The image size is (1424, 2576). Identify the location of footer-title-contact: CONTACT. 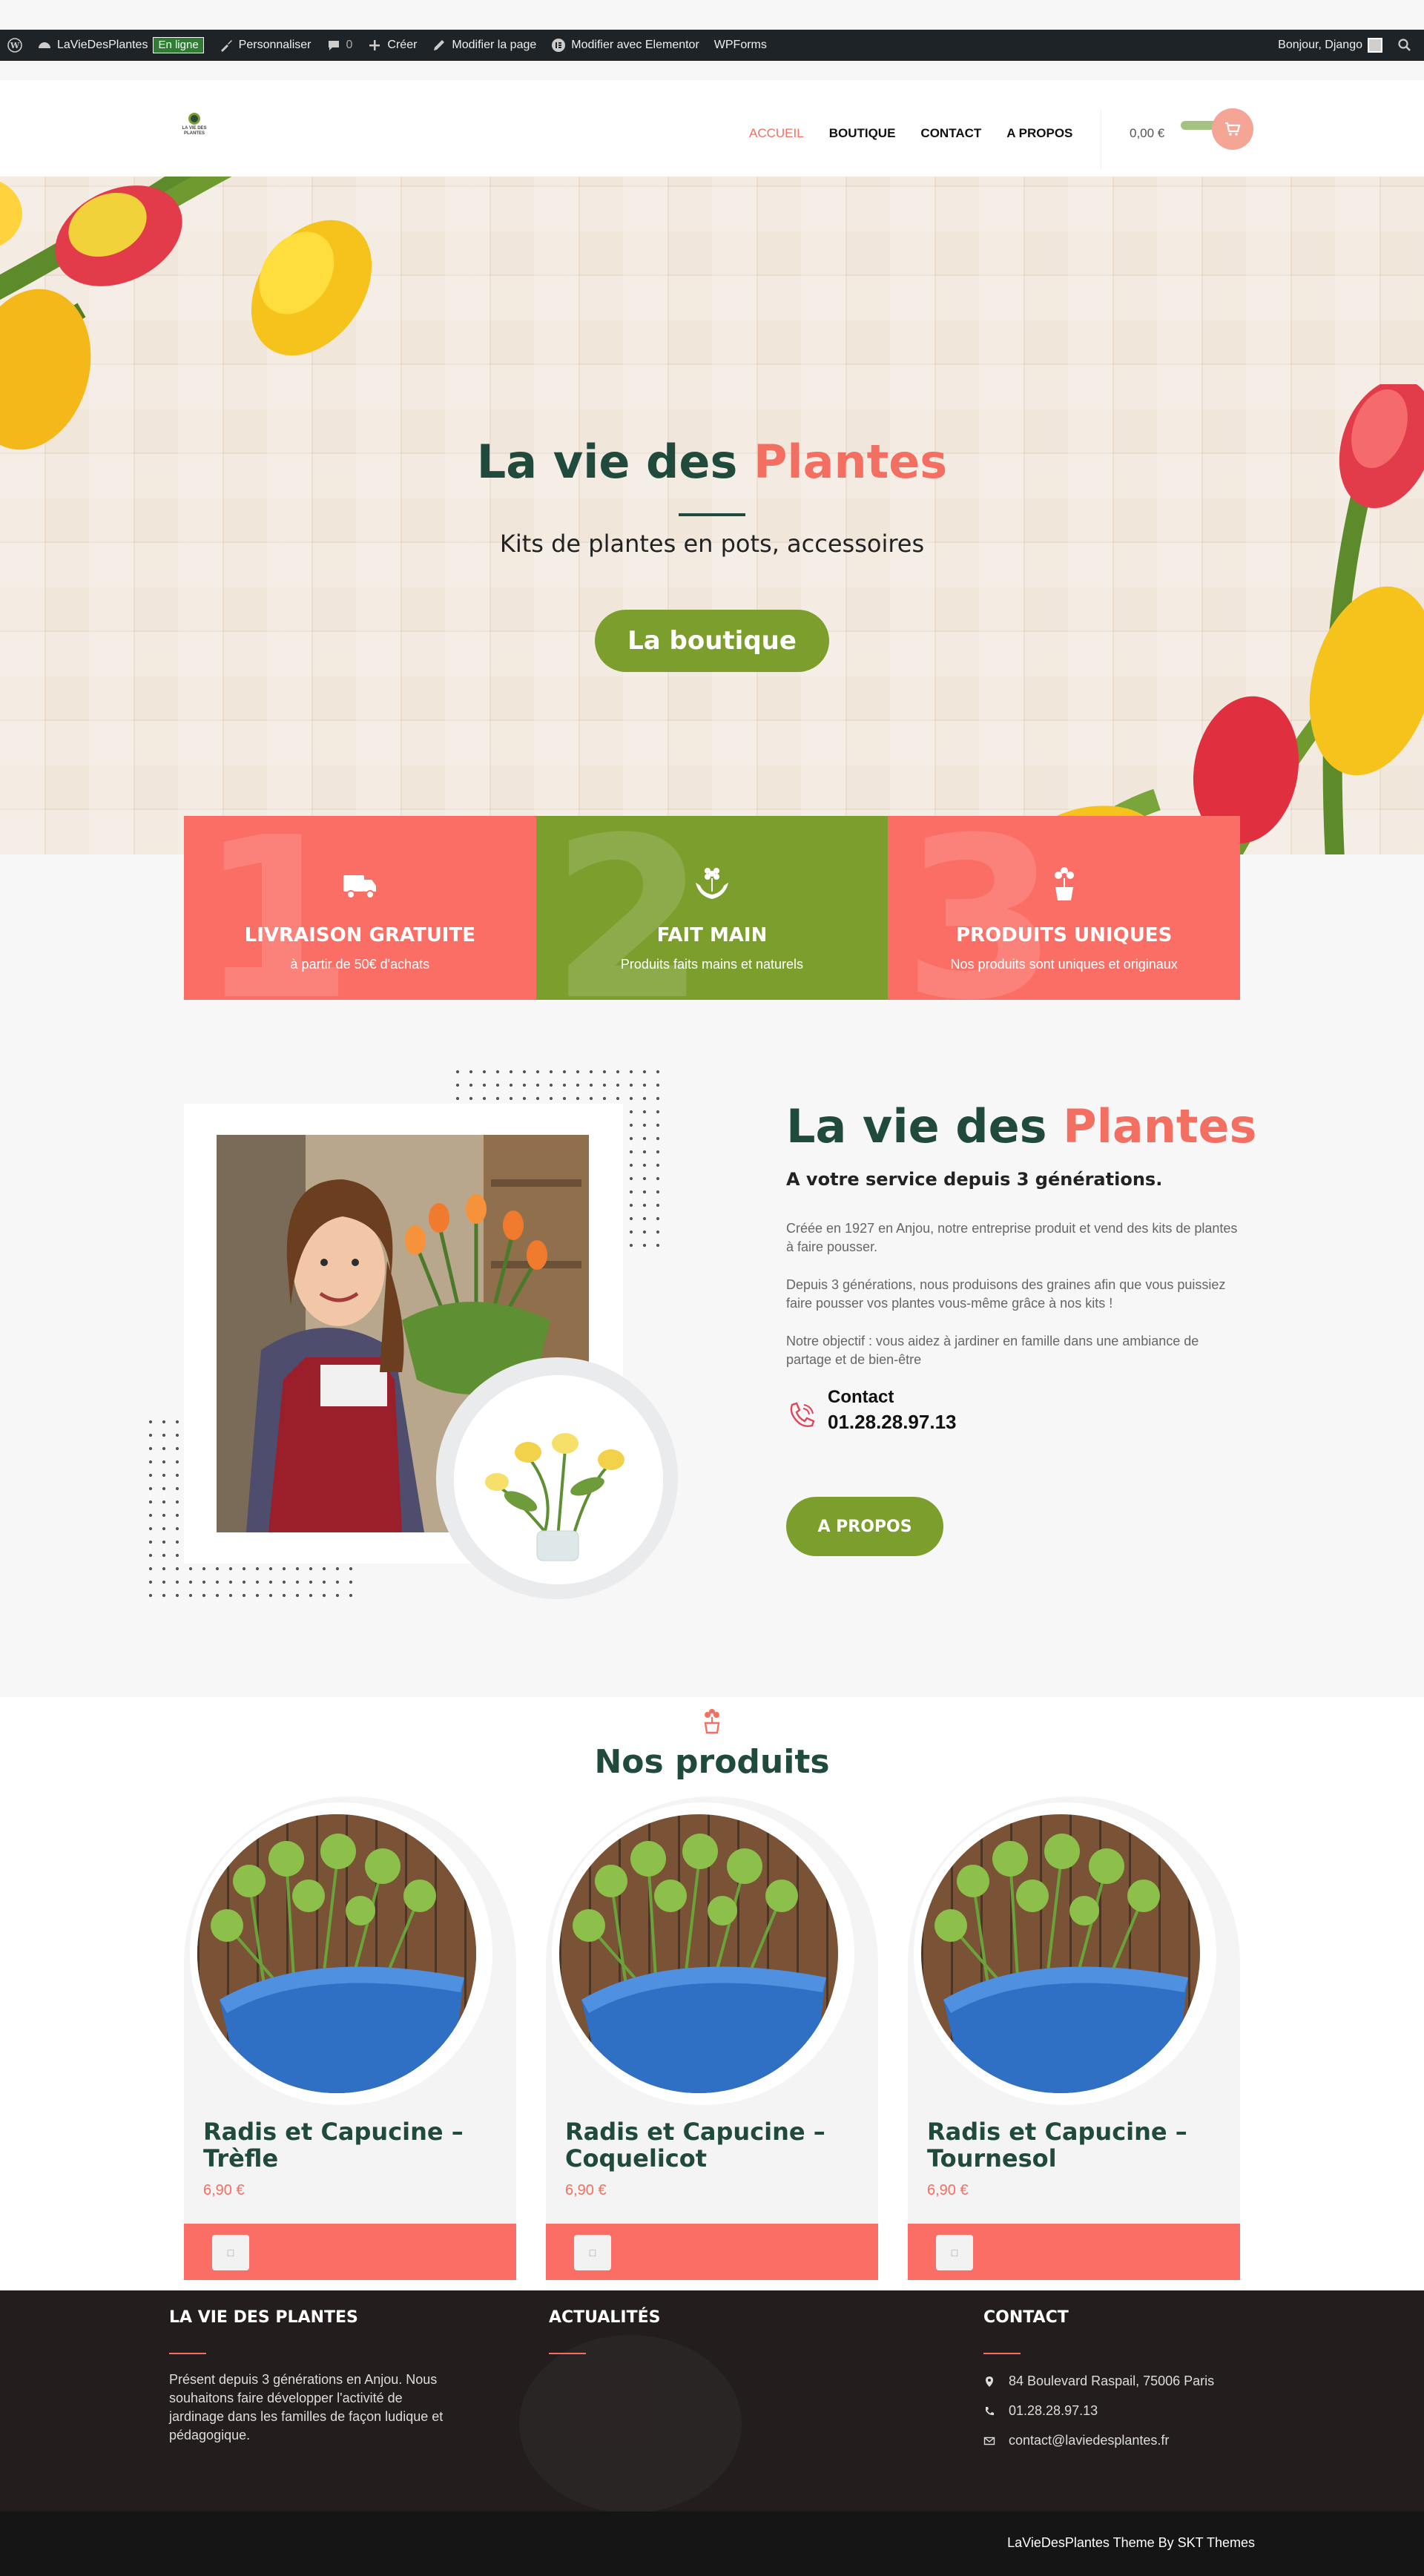
(1026, 2317).